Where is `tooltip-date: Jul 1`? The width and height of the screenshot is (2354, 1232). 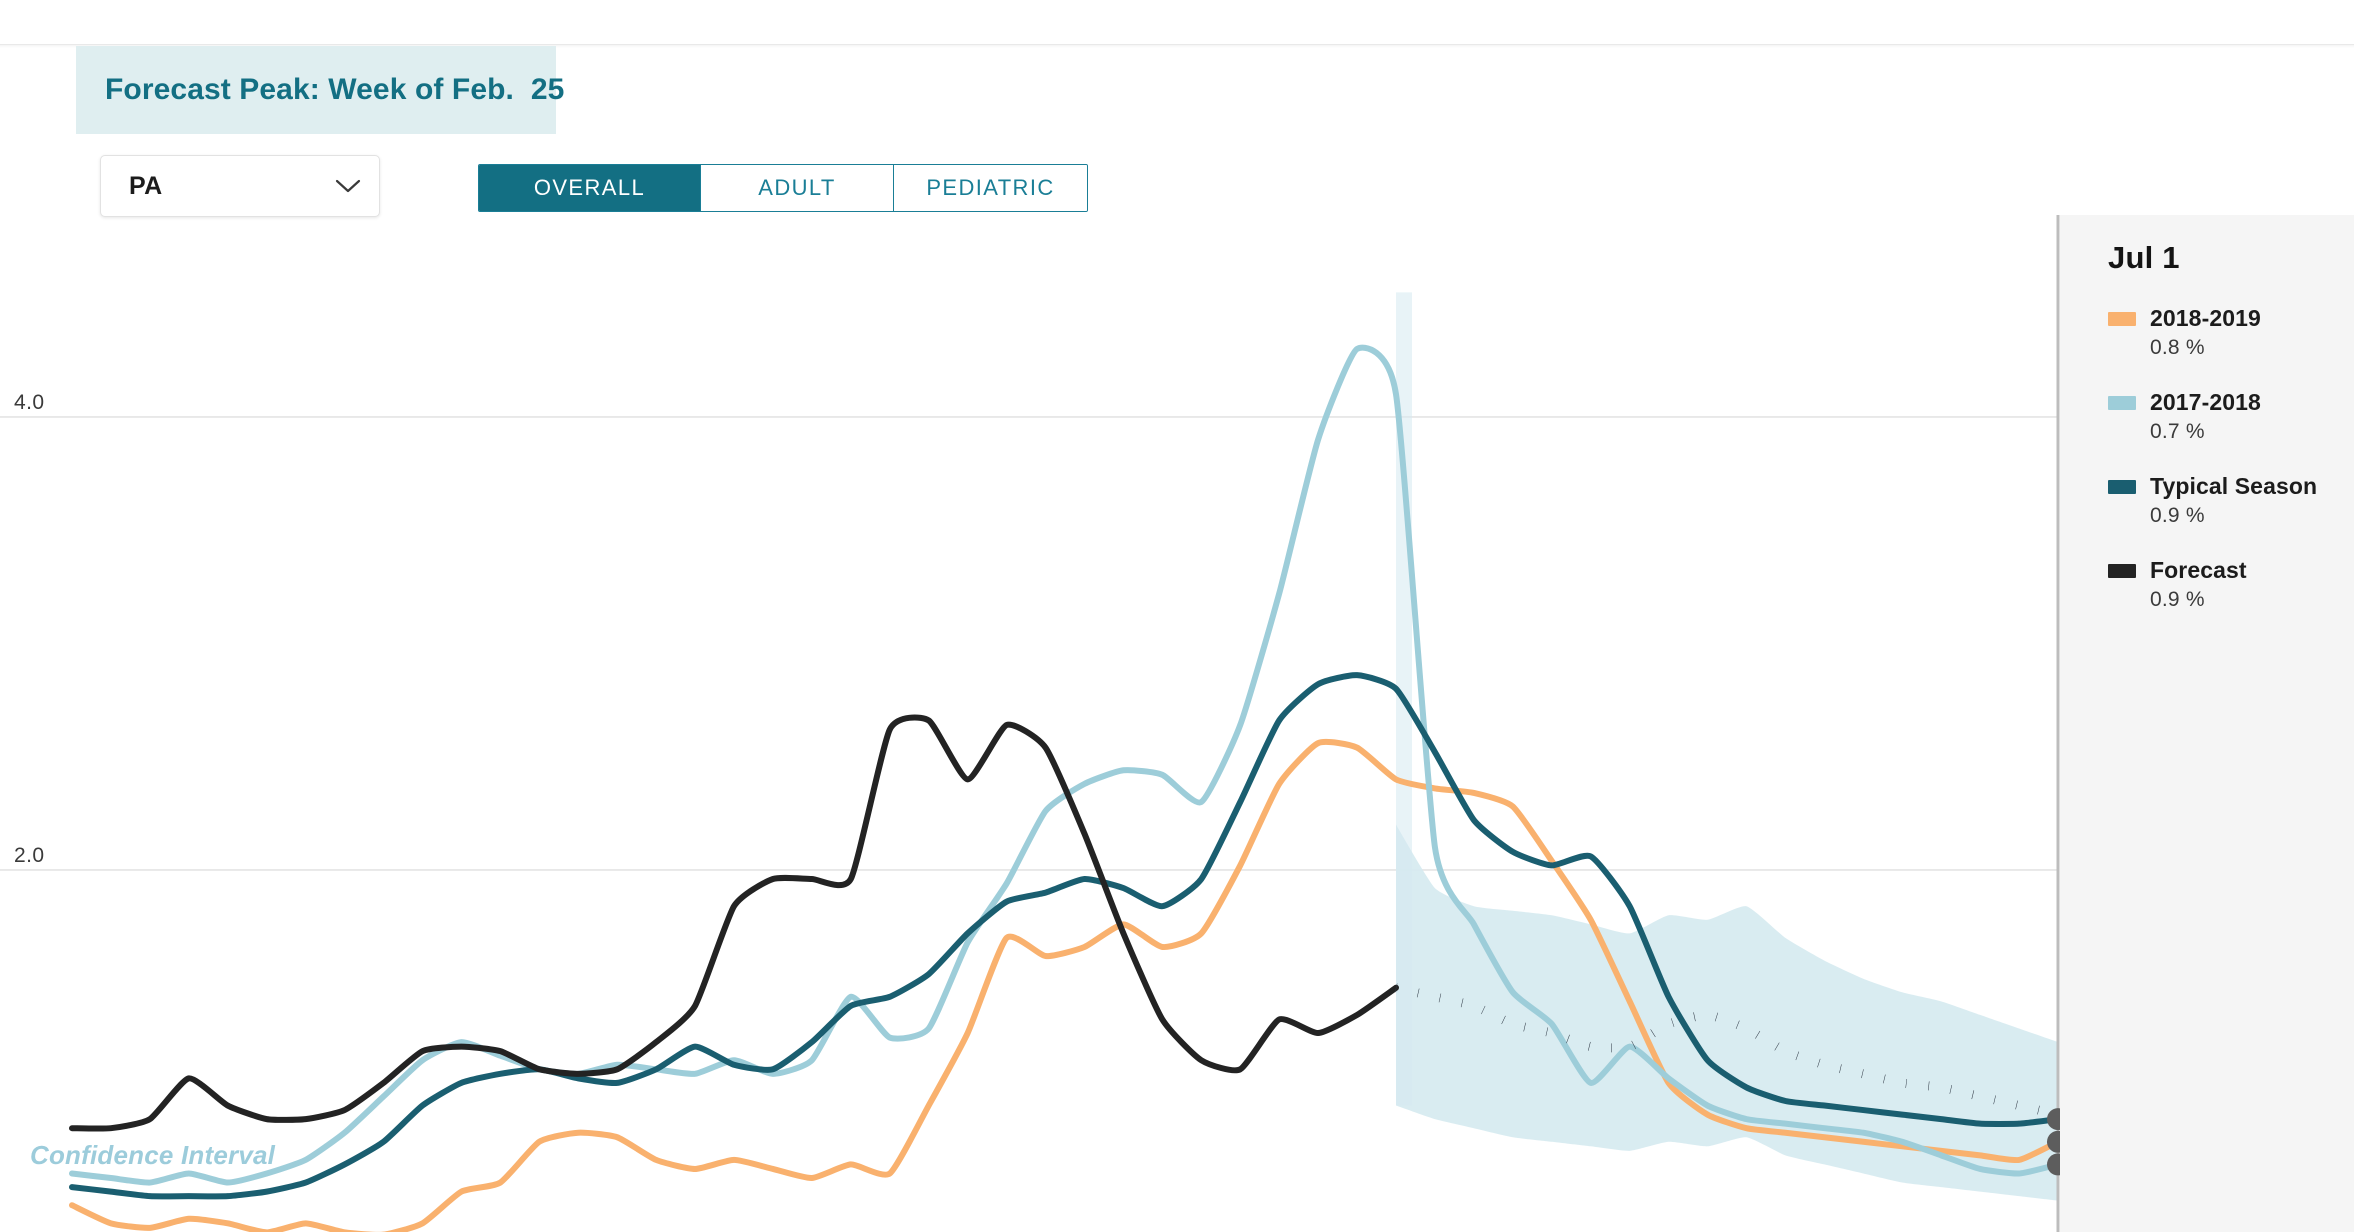
tooltip-date: Jul 1 is located at coordinates (2144, 257).